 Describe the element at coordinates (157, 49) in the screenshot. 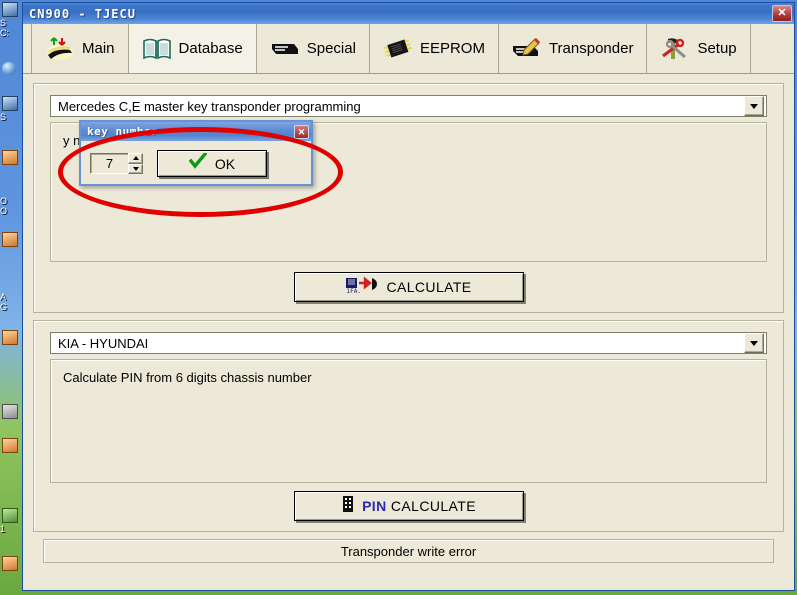

I see `open-book-icon` at that location.